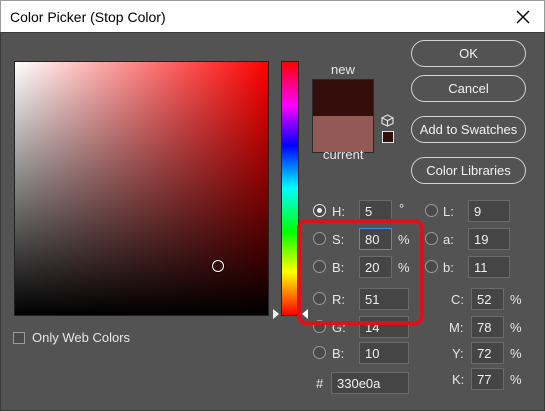 The height and width of the screenshot is (411, 545). What do you see at coordinates (431, 210) in the screenshot?
I see `lab-l-radio` at bounding box center [431, 210].